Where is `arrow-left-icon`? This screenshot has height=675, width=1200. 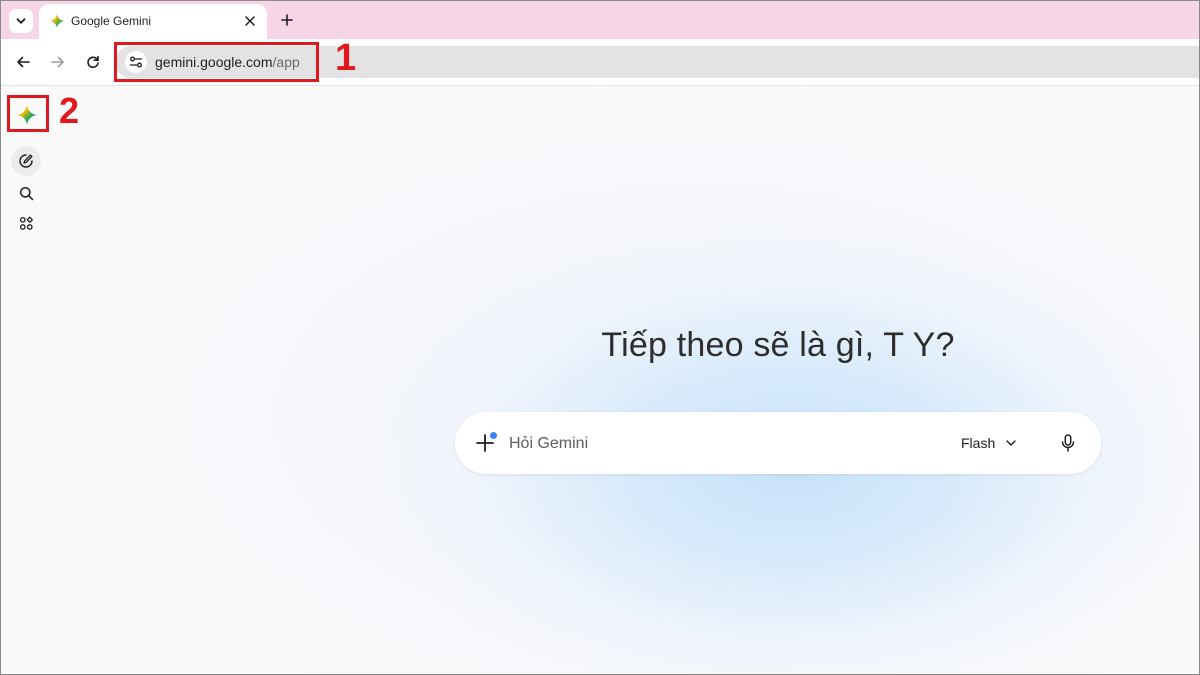
arrow-left-icon is located at coordinates (23, 62).